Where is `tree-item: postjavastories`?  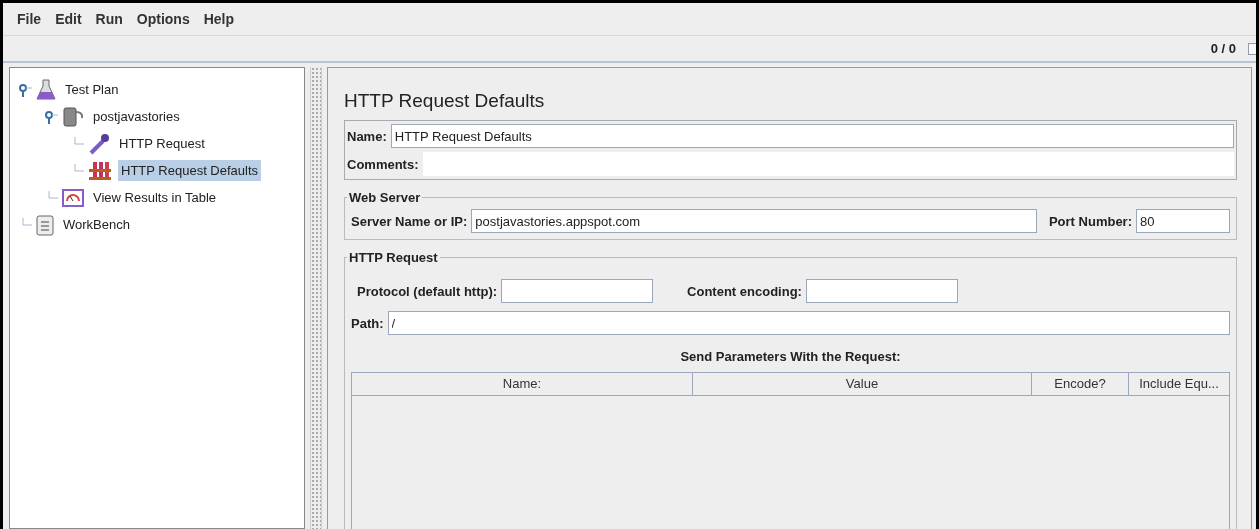
tree-item: postjavastories is located at coordinates (136, 116).